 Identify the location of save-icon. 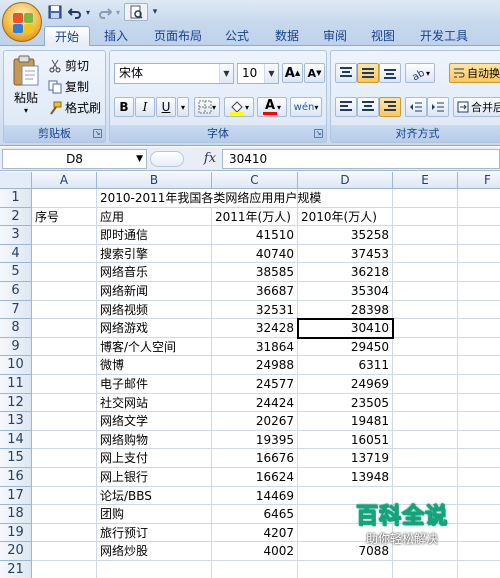
(55, 12).